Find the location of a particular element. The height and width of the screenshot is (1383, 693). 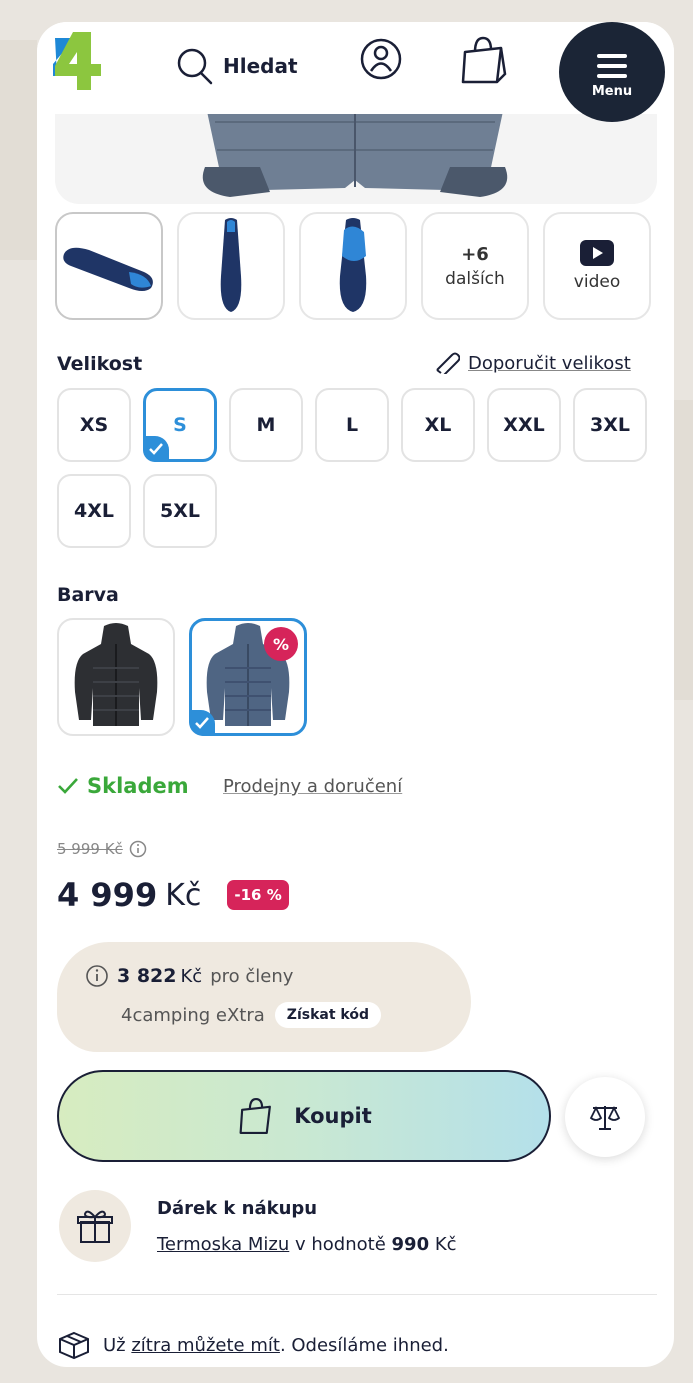

buy-button: Koupit is located at coordinates (304, 1116).